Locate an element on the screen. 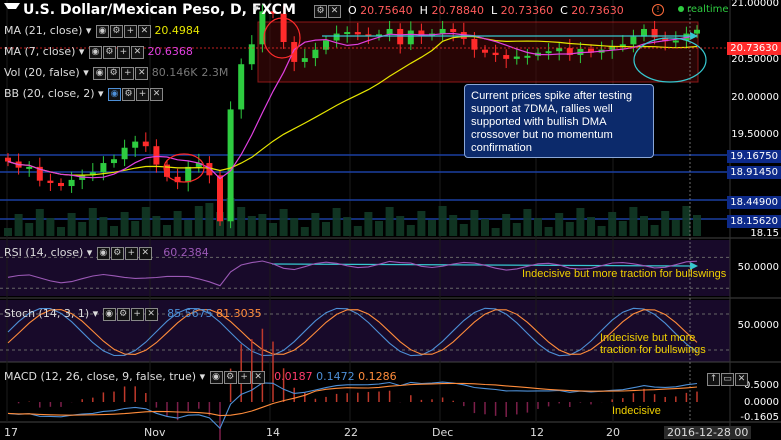 The height and width of the screenshot is (440, 781). rsi-legend: RSI (14, close) ▾ ◉ ⚙ + ✕ 60.2384 is located at coordinates (106, 253).